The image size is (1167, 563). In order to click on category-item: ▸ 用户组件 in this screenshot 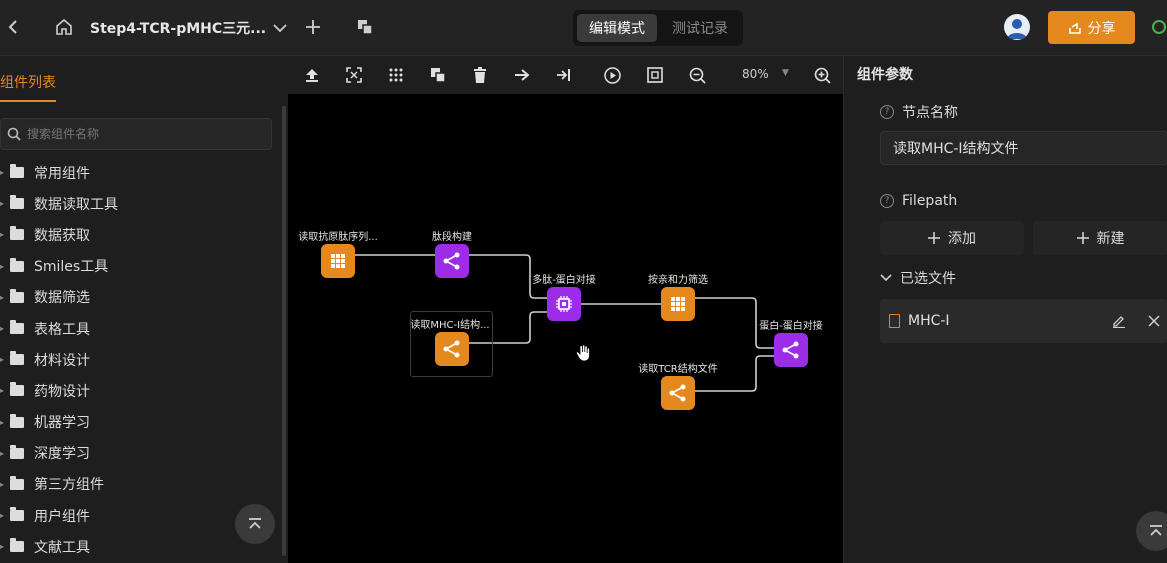, I will do `click(136, 515)`.